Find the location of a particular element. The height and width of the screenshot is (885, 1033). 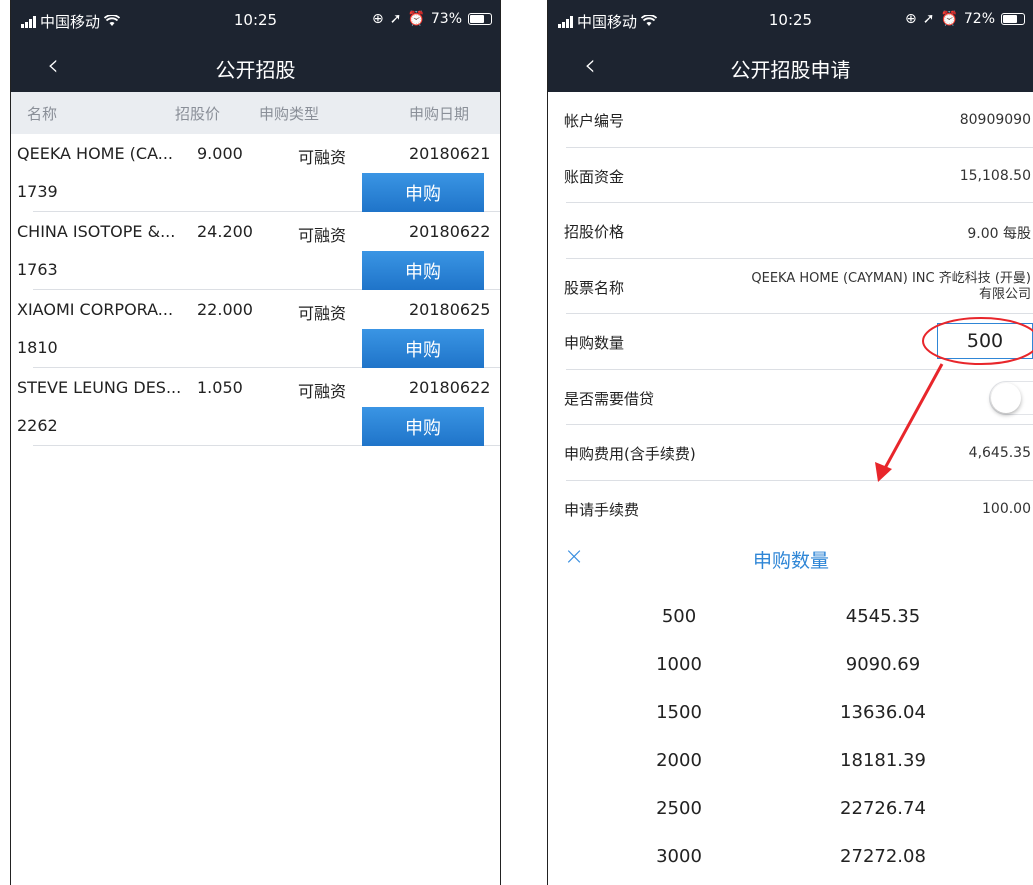

option-amount: 9090.69 is located at coordinates (883, 664).